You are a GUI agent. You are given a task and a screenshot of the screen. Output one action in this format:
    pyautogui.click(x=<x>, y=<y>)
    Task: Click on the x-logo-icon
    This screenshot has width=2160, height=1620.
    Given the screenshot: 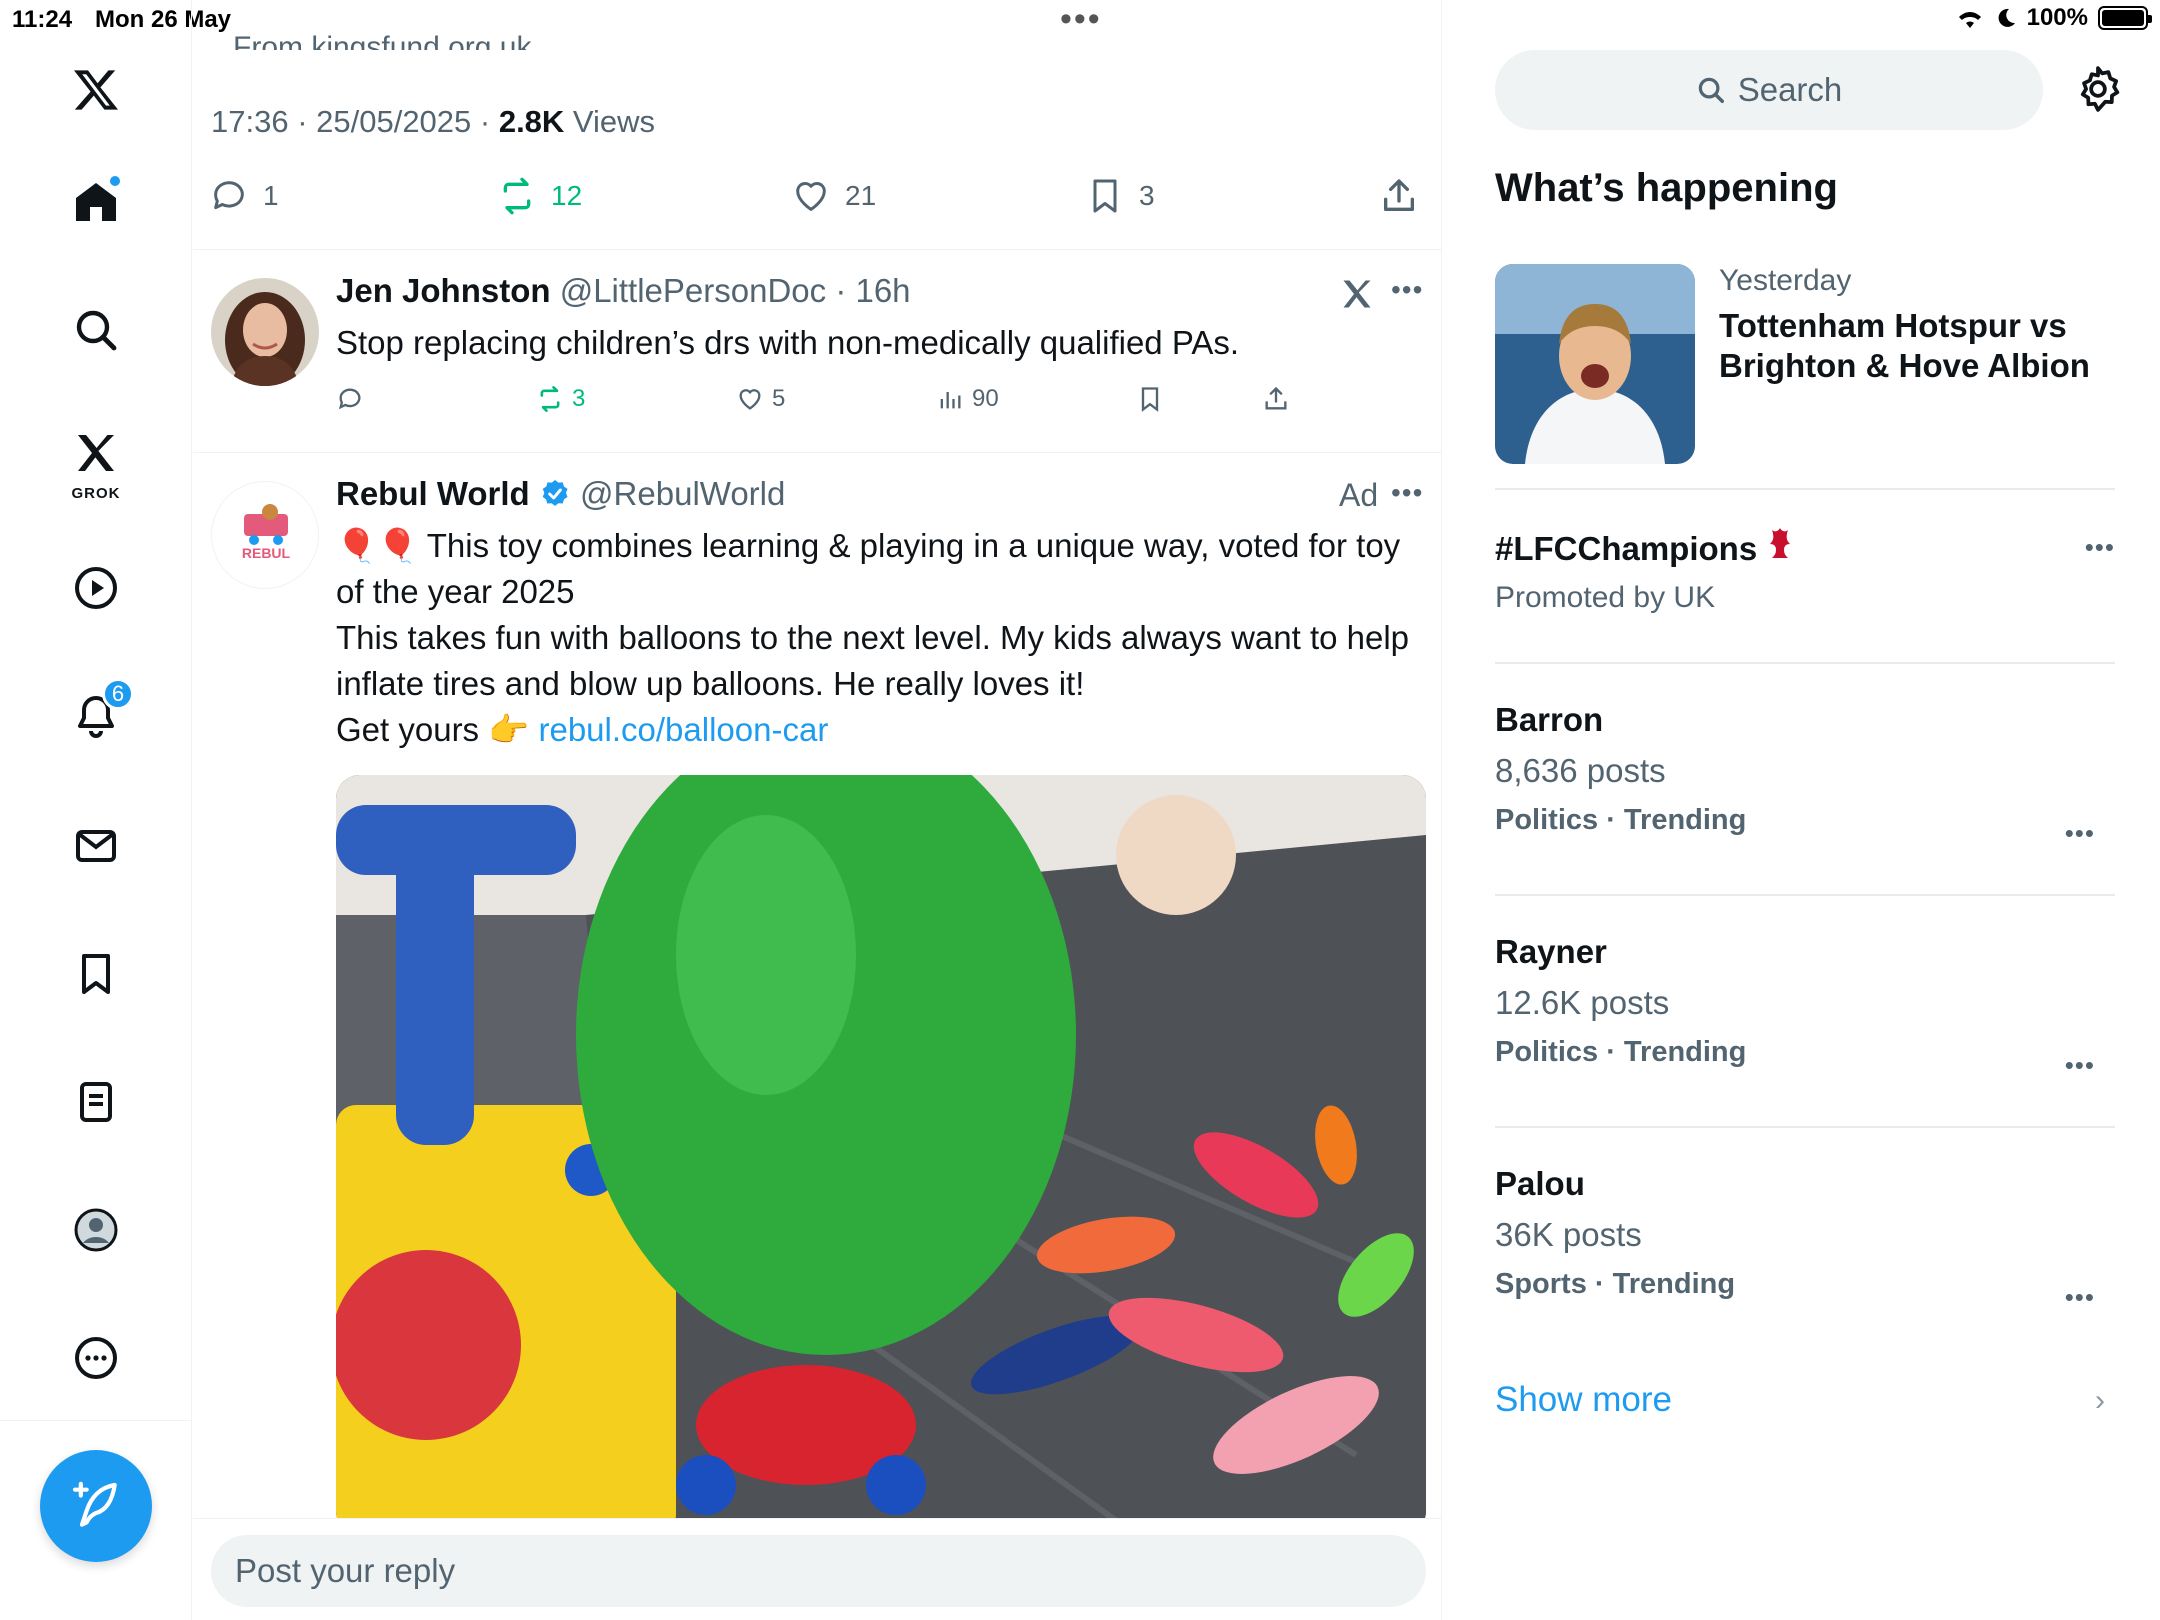 What is the action you would take?
    pyautogui.click(x=96, y=90)
    